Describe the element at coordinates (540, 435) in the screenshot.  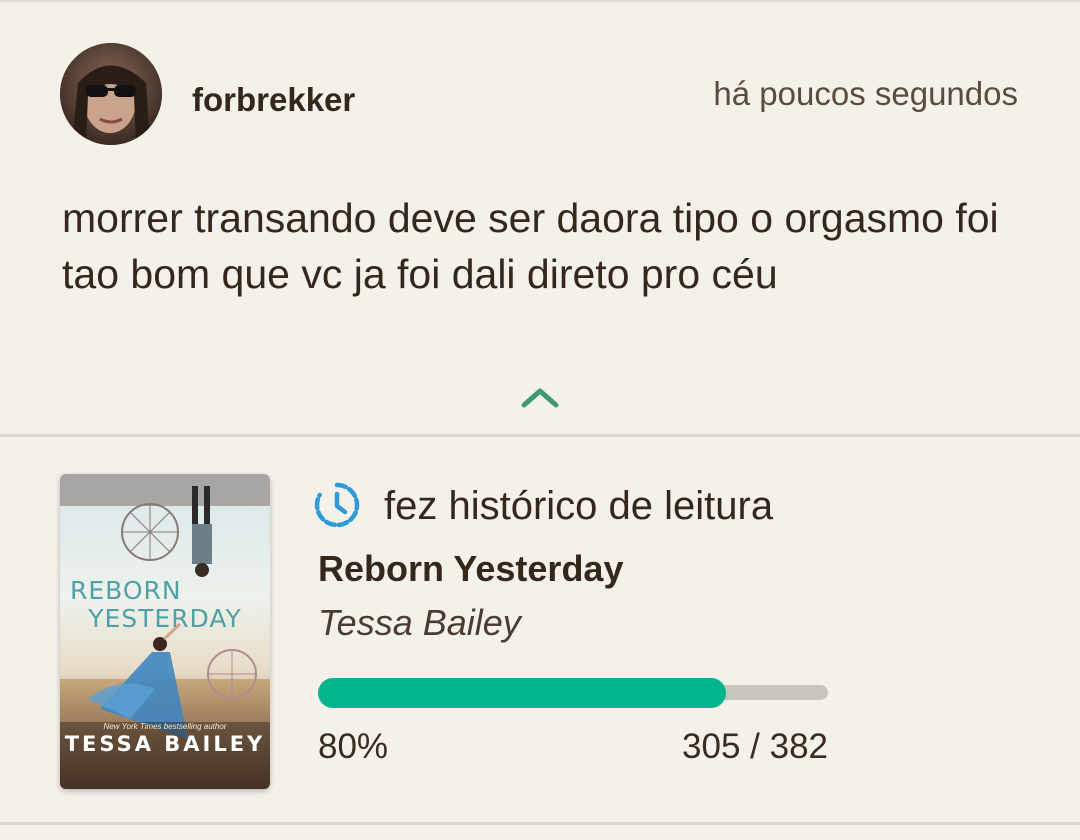
I see `section-divider` at that location.